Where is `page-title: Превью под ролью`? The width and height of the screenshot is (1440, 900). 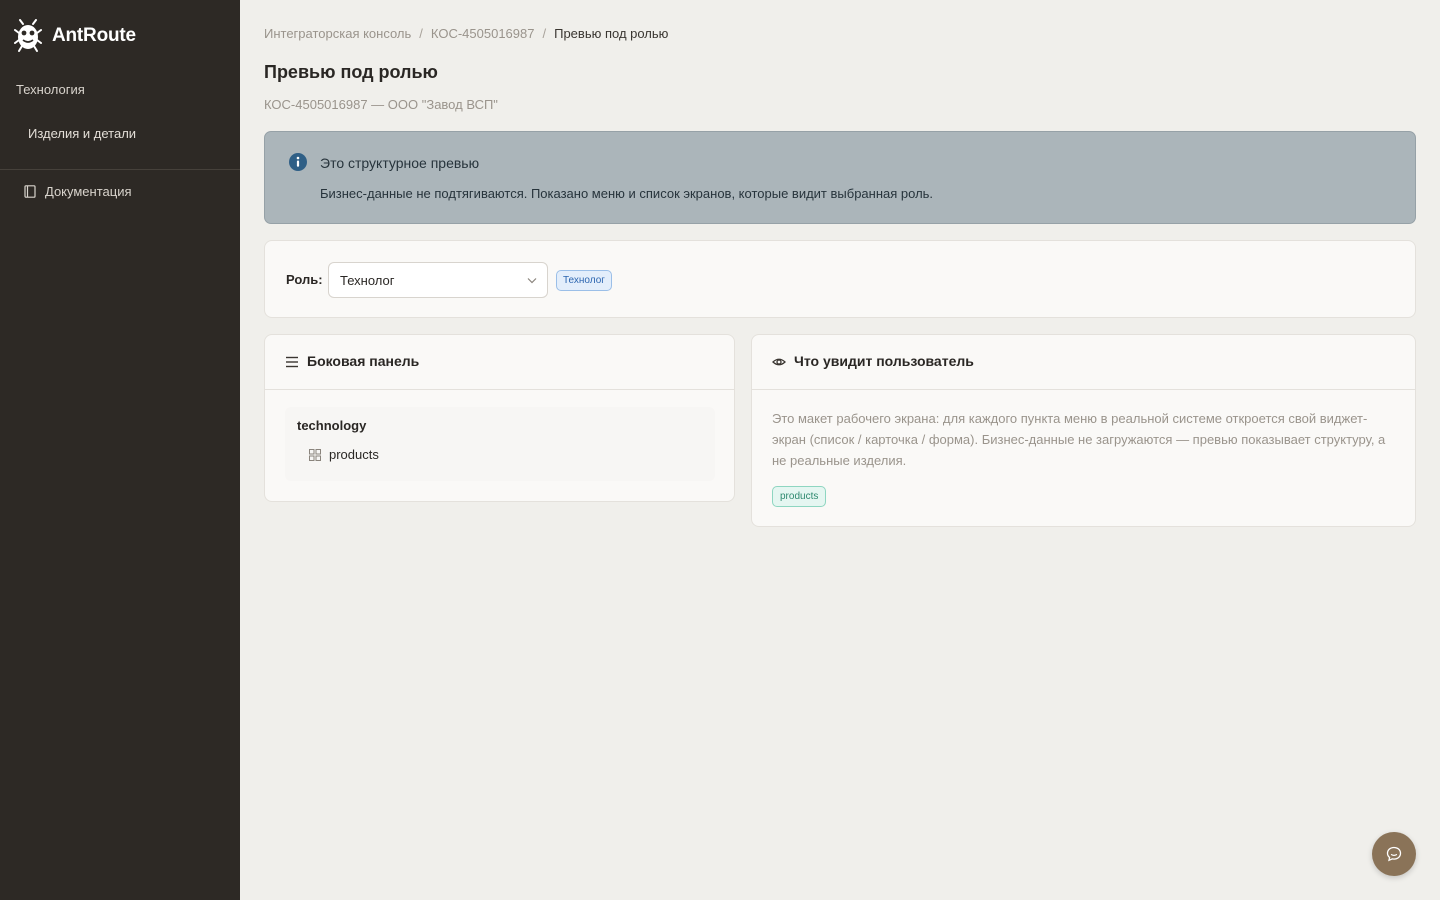 page-title: Превью под ролью is located at coordinates (351, 72).